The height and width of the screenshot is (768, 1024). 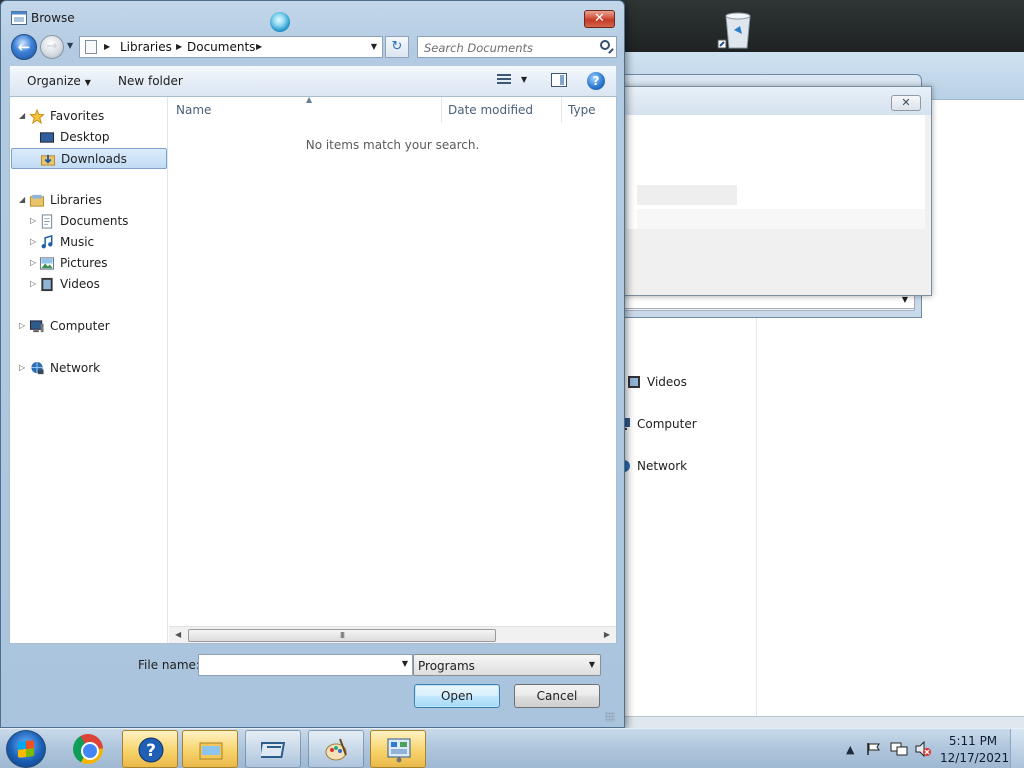 What do you see at coordinates (305, 109) in the screenshot?
I see `column-header-name: Name ▲` at bounding box center [305, 109].